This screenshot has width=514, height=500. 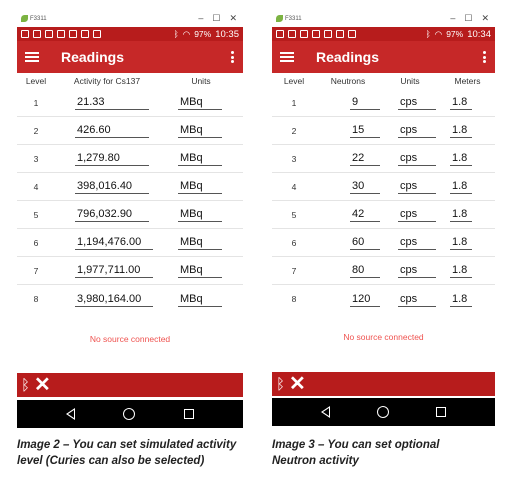 What do you see at coordinates (112, 158) in the screenshot?
I see `activity-input: 1,279.80` at bounding box center [112, 158].